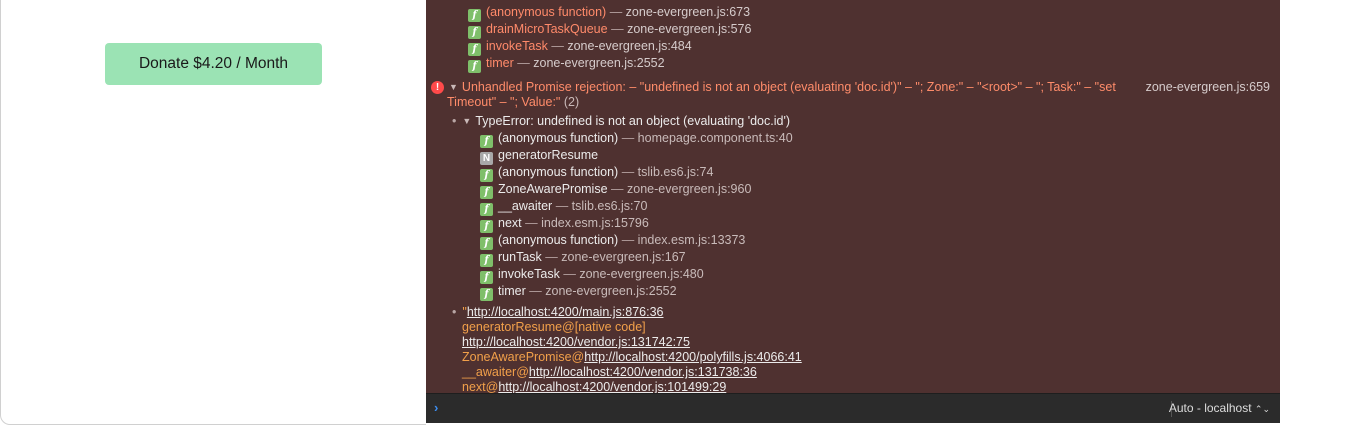  I want to click on error-message-cont: Timeout" – "; Value:" (2), so click(513, 102).